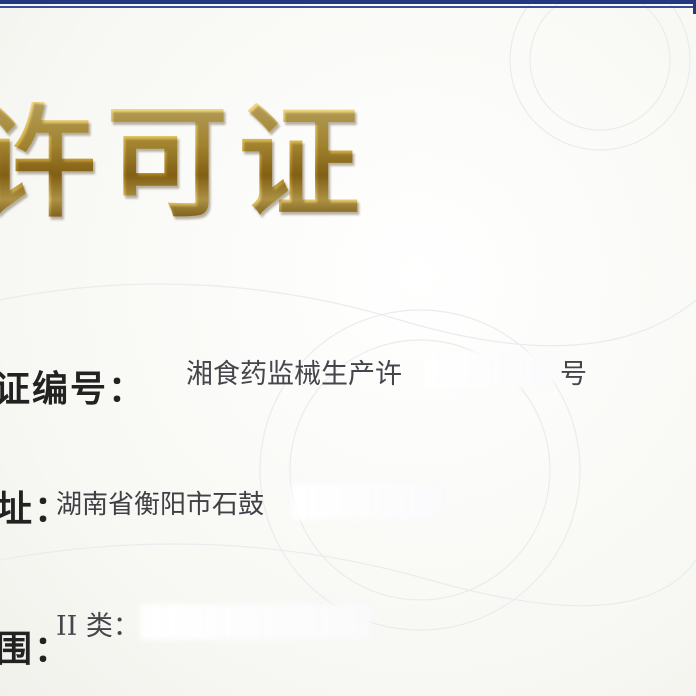 The width and height of the screenshot is (696, 696). I want to click on top-border-inner-line, so click(348, 7).